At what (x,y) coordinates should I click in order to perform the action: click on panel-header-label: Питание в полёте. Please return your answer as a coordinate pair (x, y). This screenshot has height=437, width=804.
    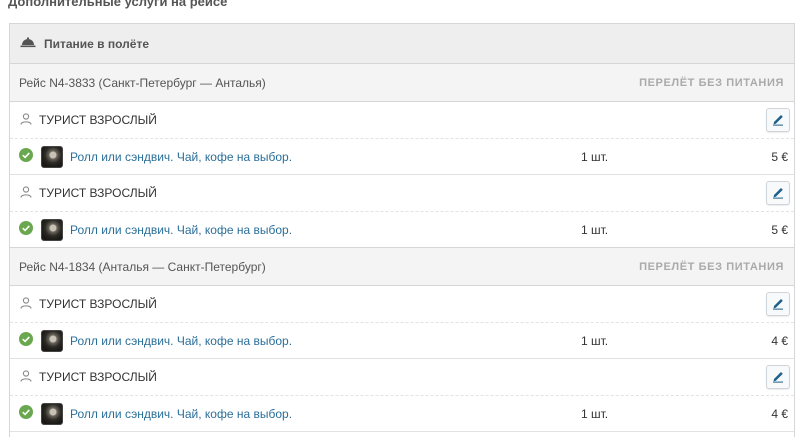
    Looking at the image, I should click on (97, 43).